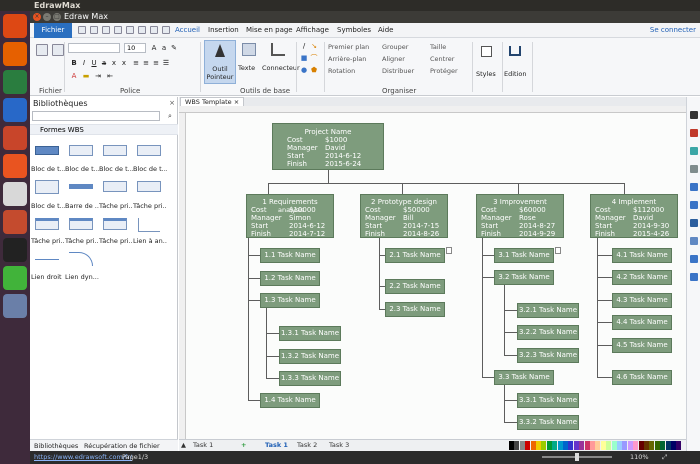  Describe the element at coordinates (15, 306) in the screenshot. I see `edraw-icon` at that location.